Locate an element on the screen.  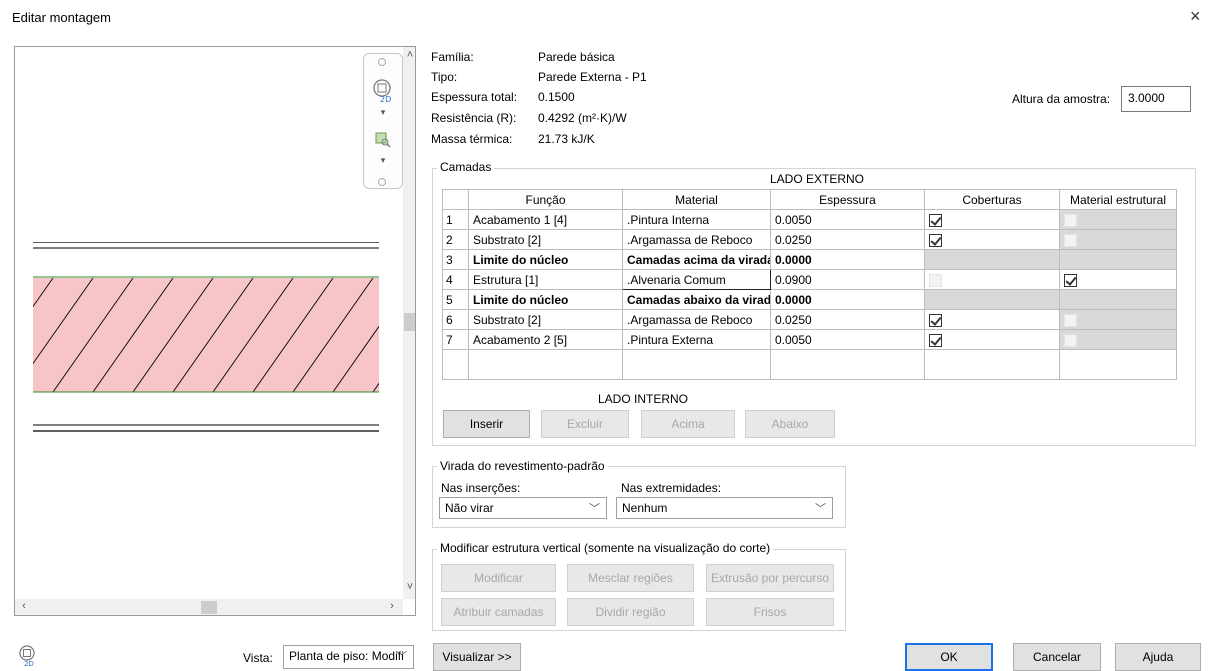
familia-label: Família: is located at coordinates (452, 57).